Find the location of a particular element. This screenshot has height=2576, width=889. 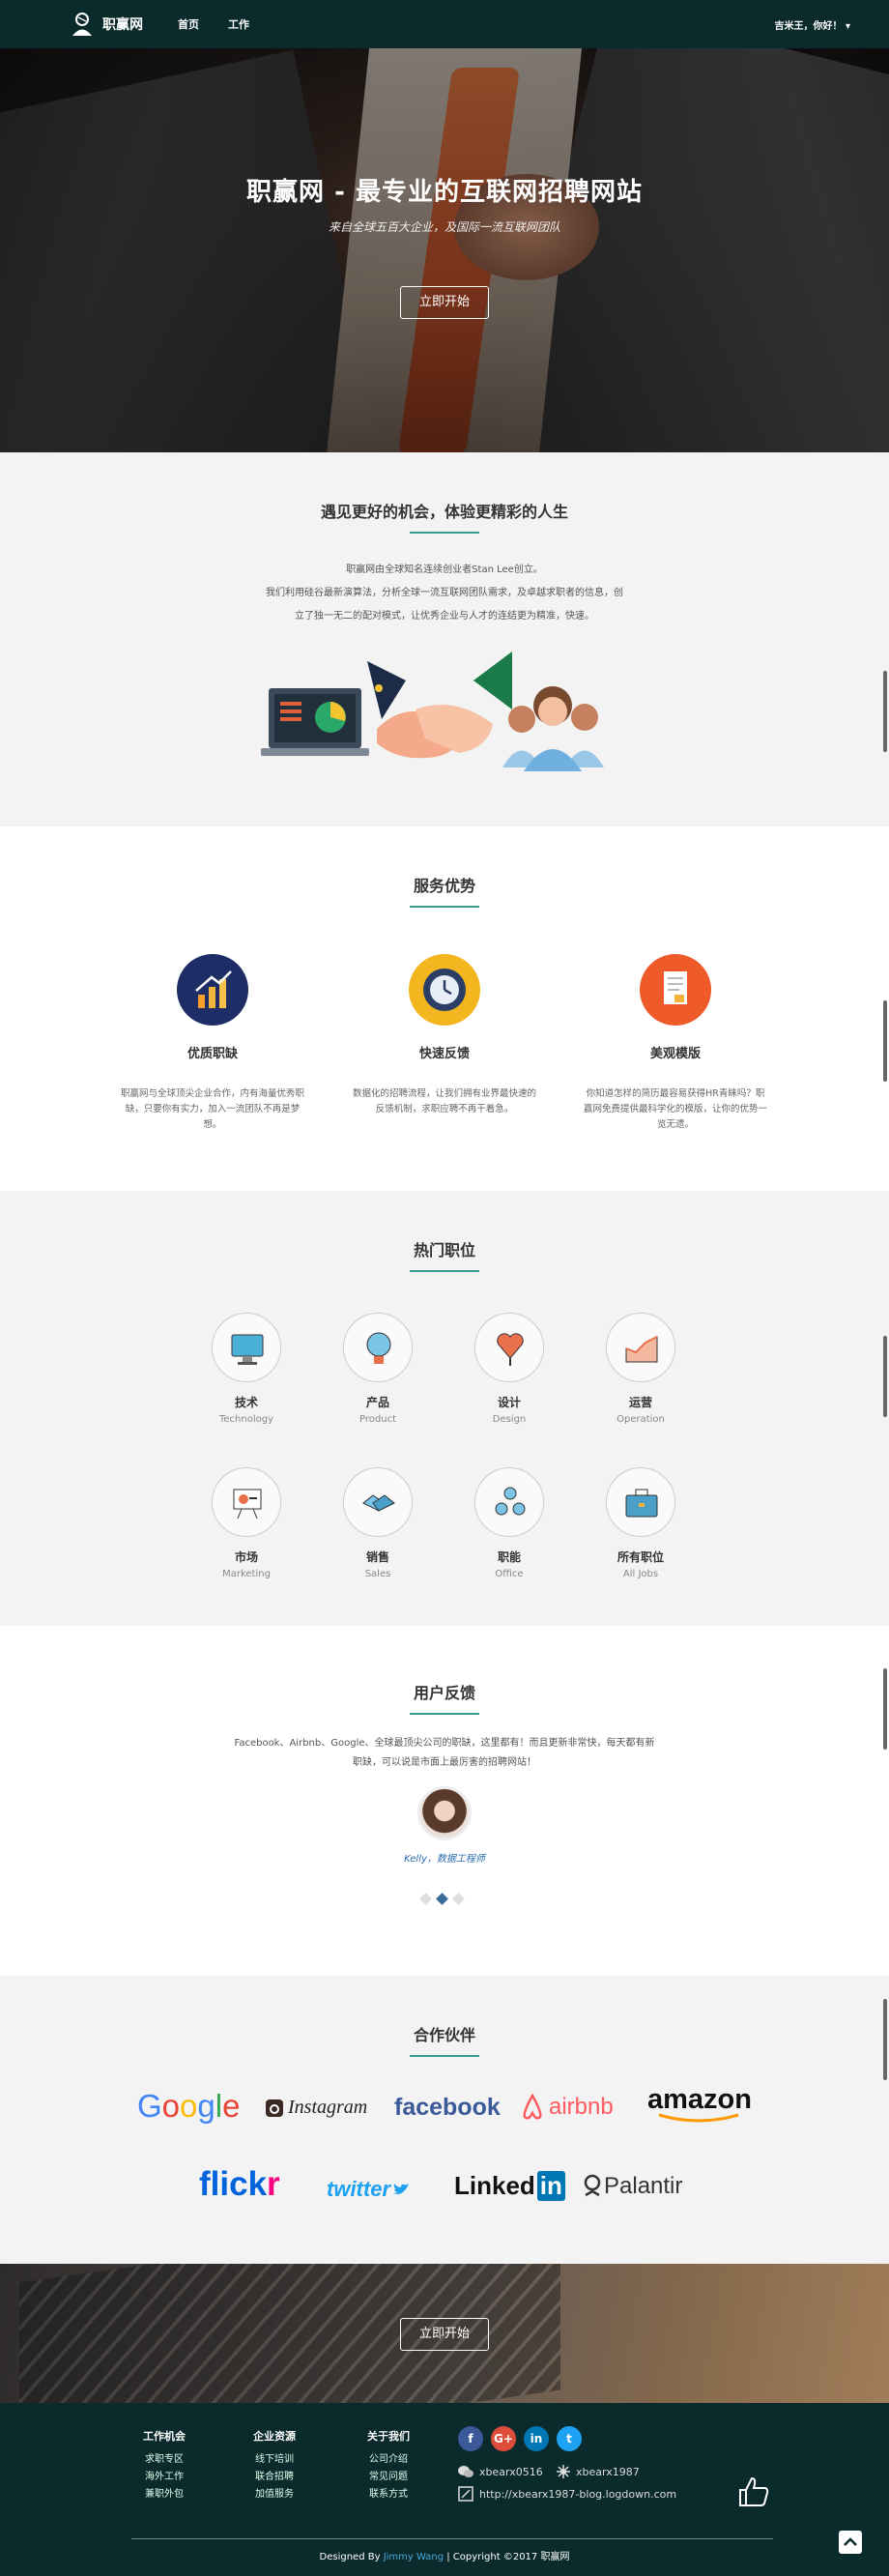

job-cn: 产品 is located at coordinates (377, 1402).